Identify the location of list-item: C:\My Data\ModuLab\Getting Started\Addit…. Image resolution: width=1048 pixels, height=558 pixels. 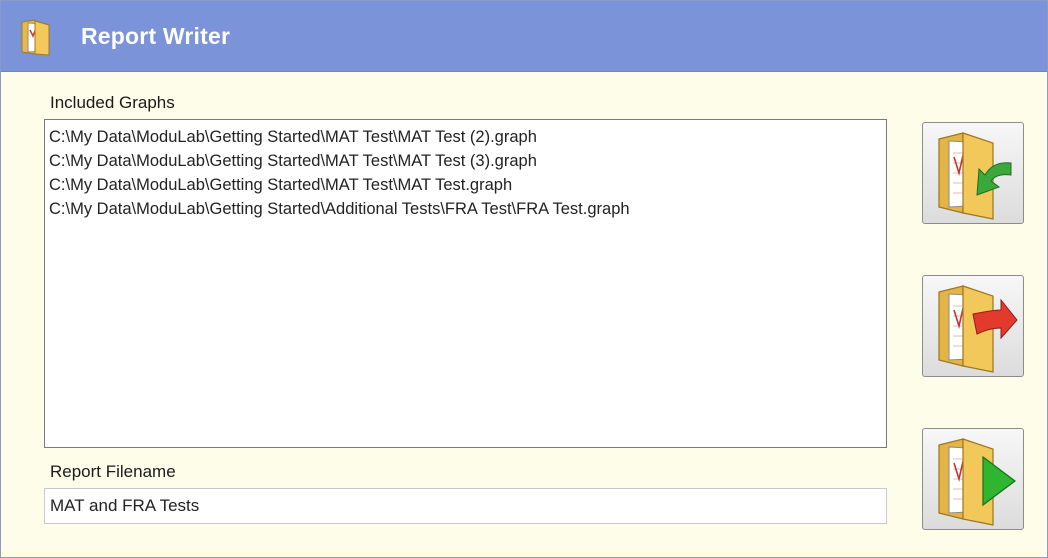
(465, 209).